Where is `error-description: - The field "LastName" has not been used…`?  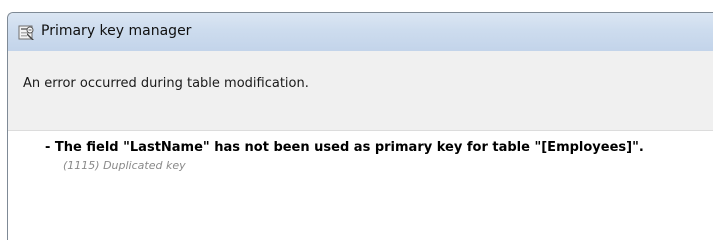 error-description: - The field "LastName" has not been used… is located at coordinates (344, 147).